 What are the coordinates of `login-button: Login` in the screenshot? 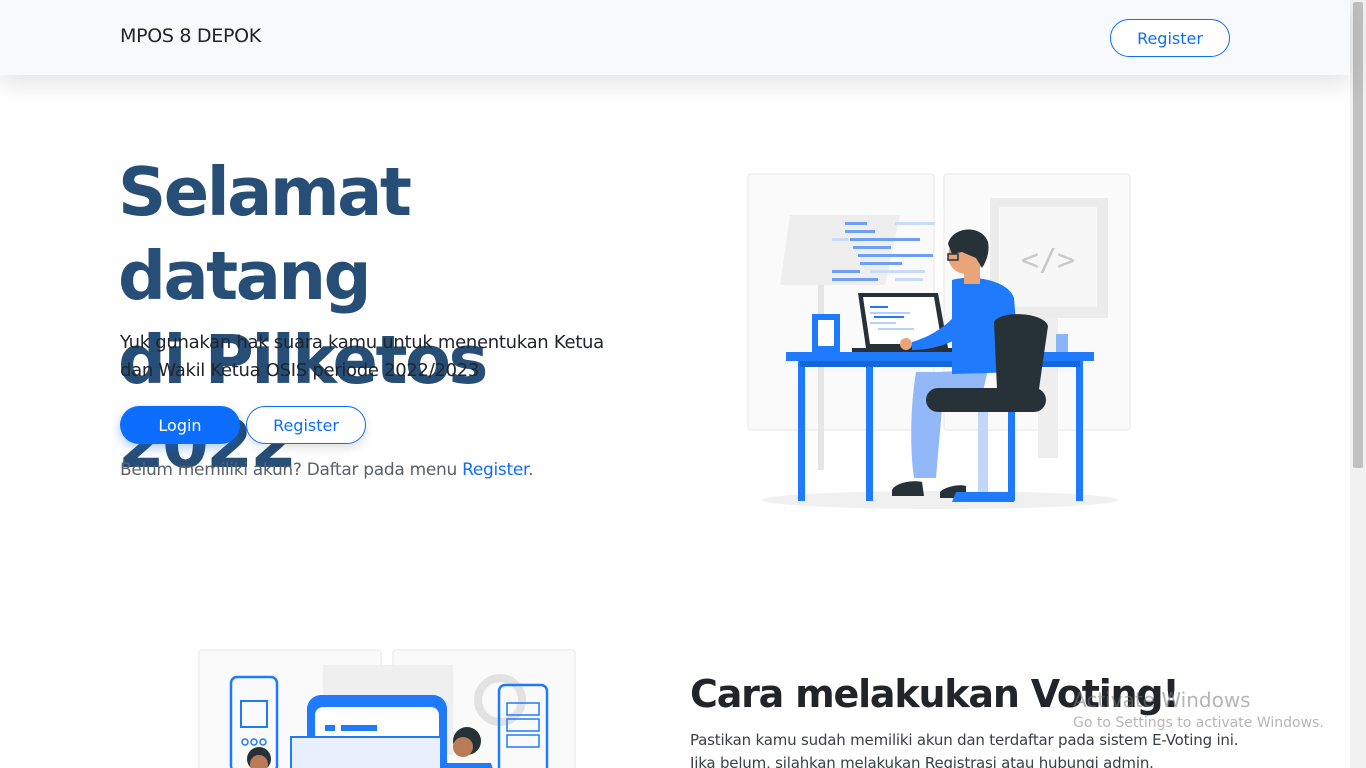 It's located at (180, 425).